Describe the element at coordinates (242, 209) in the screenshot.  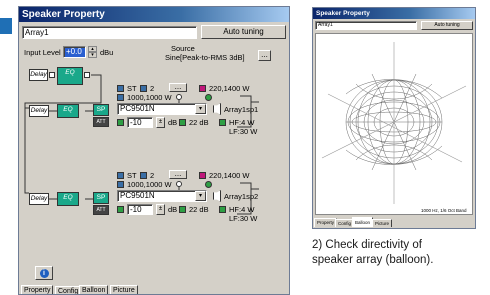
I see `unit2-hf: HF:4 W` at that location.